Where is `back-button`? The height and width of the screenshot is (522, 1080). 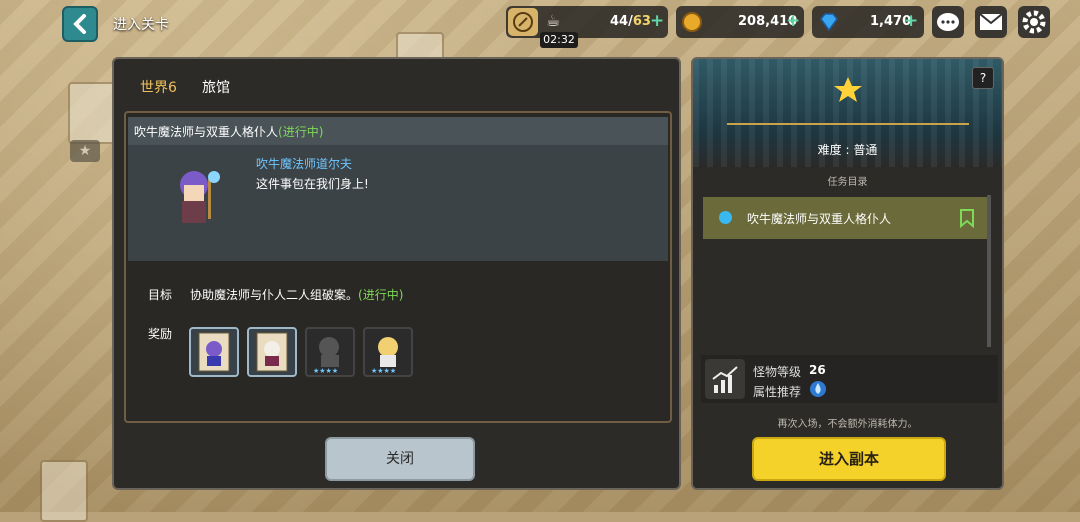 back-button is located at coordinates (80, 24).